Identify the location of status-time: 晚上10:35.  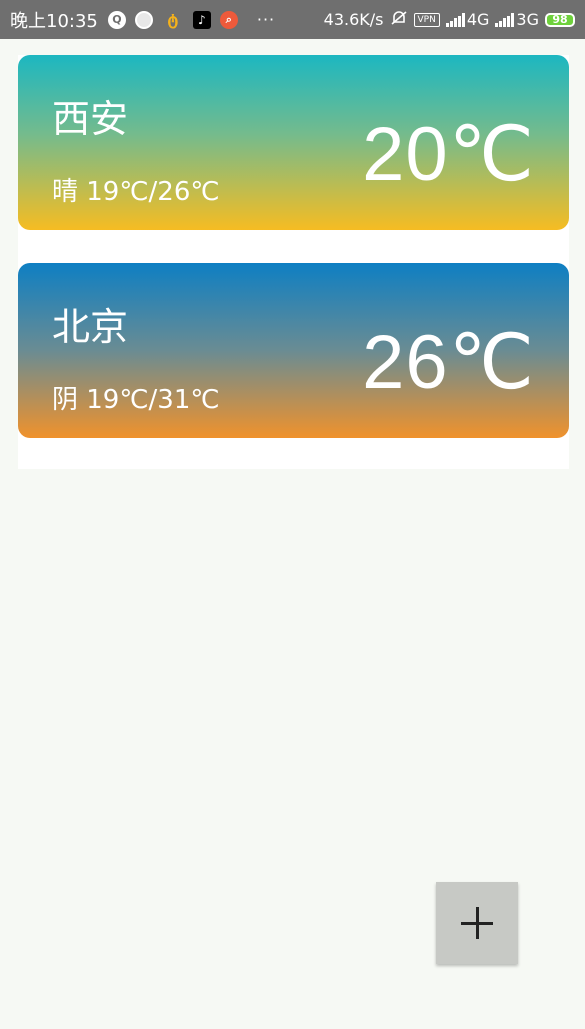
(54, 21).